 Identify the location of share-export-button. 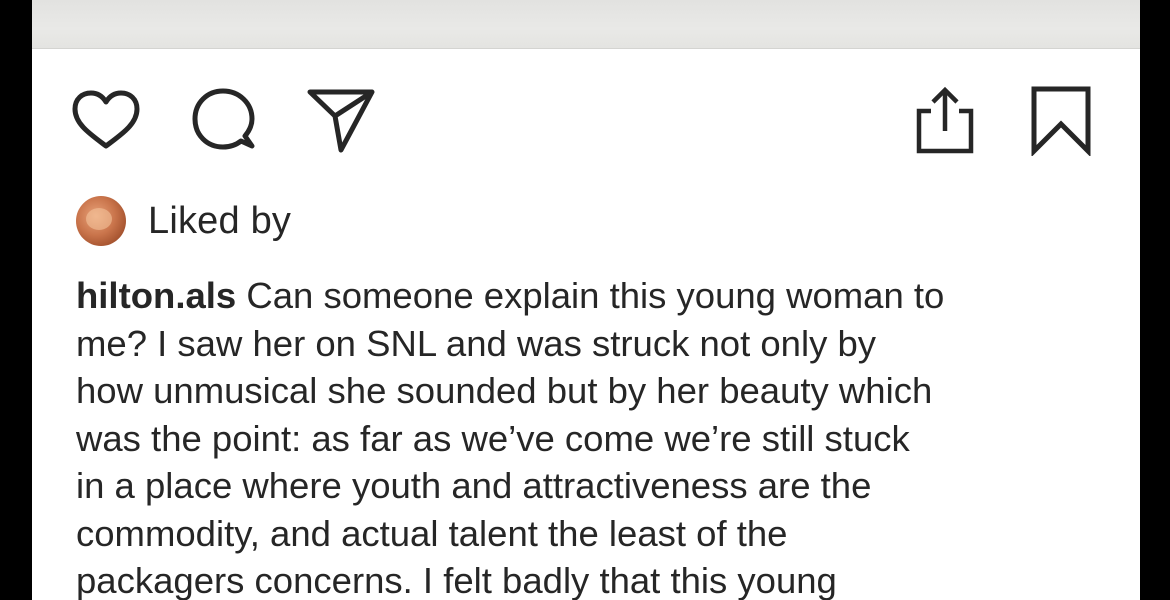
(945, 120).